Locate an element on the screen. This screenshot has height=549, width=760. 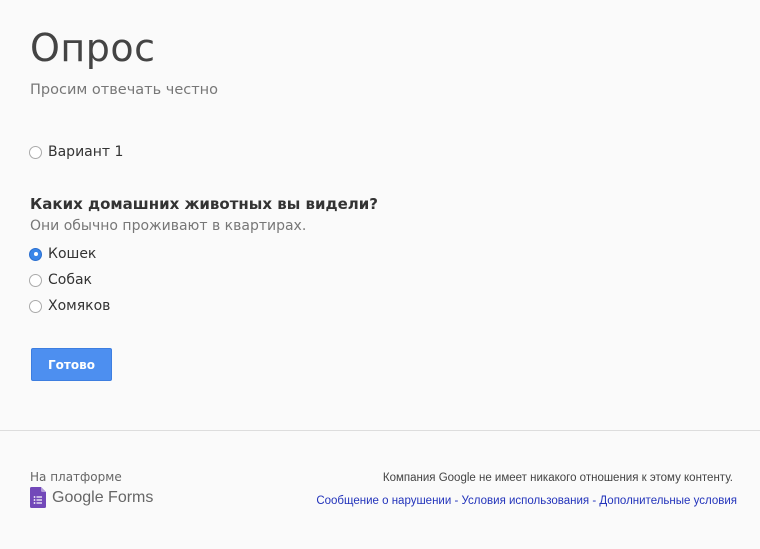
option-dogs: Собак is located at coordinates (60, 280).